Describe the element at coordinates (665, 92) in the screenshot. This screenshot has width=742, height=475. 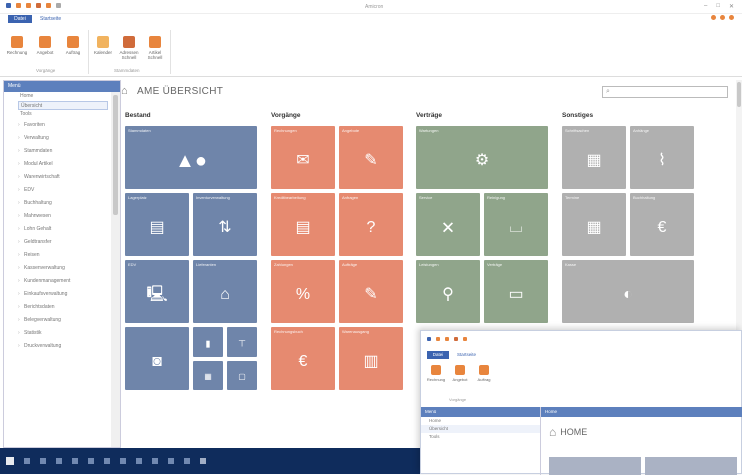
I see `search-input: ⌕` at that location.